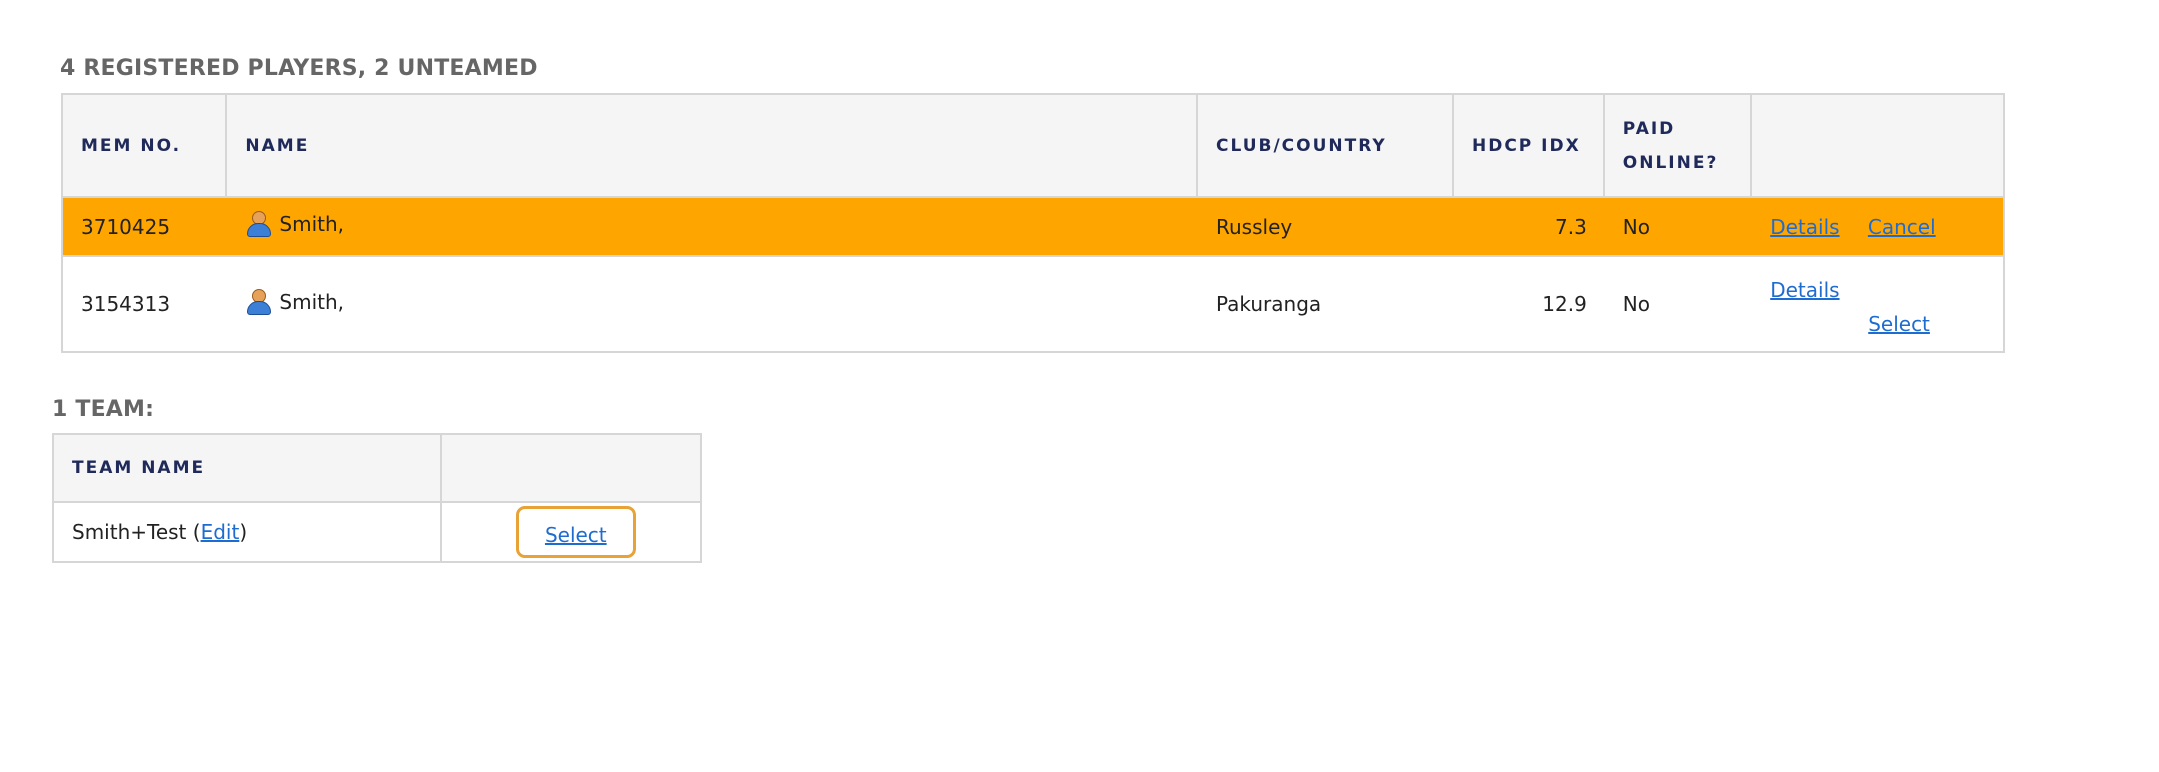  I want to click on actions-stack: Details Select, so click(1877, 304).